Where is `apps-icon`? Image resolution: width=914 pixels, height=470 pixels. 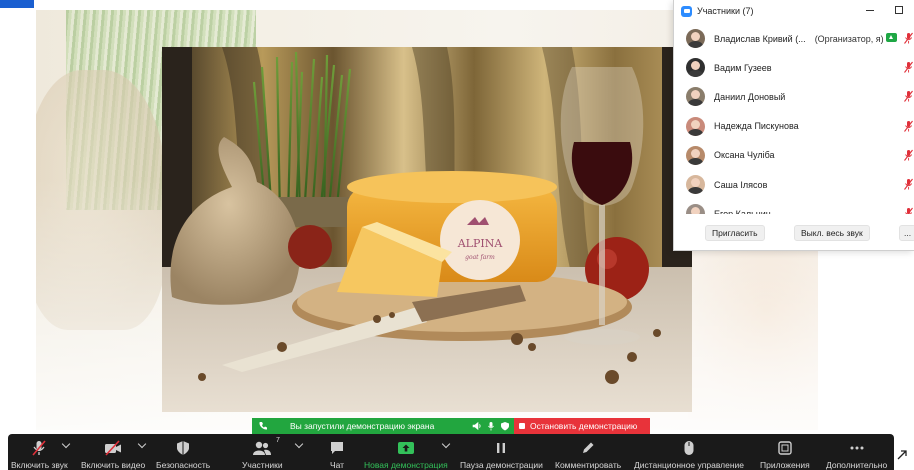
apps-icon is located at coordinates (785, 448).